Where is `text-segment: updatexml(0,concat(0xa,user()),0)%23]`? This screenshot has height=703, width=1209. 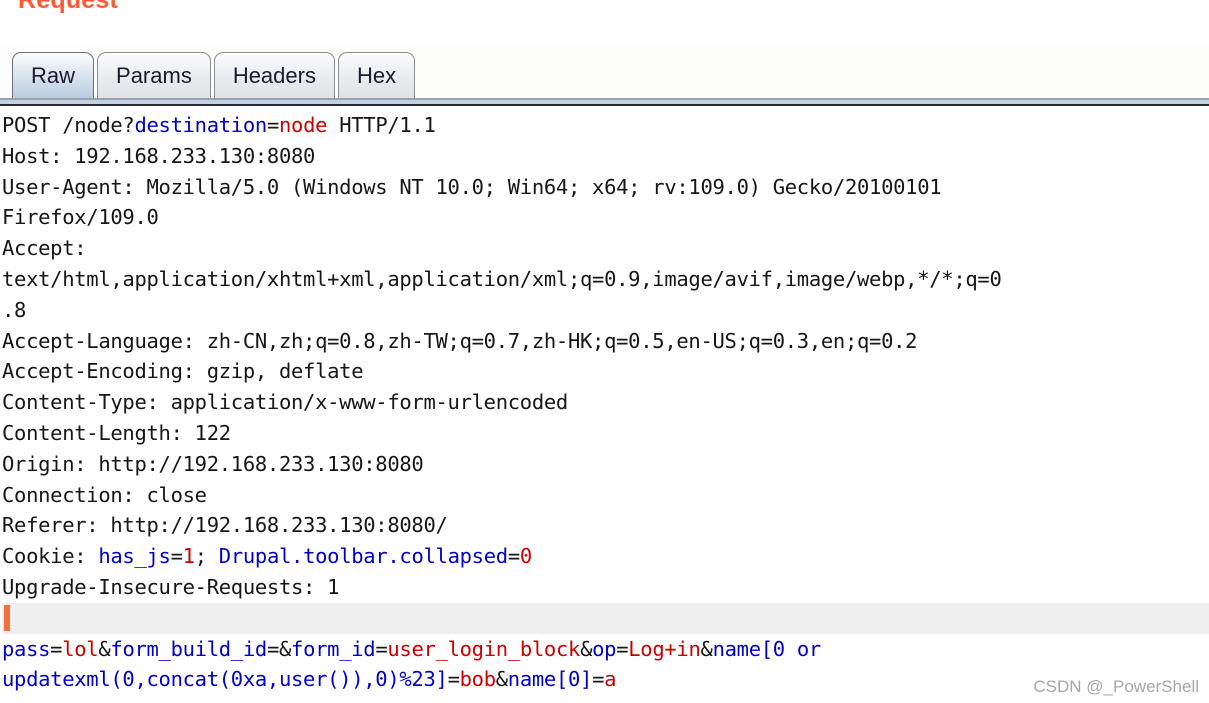 text-segment: updatexml(0,concat(0xa,user()),0)%23] is located at coordinates (225, 679).